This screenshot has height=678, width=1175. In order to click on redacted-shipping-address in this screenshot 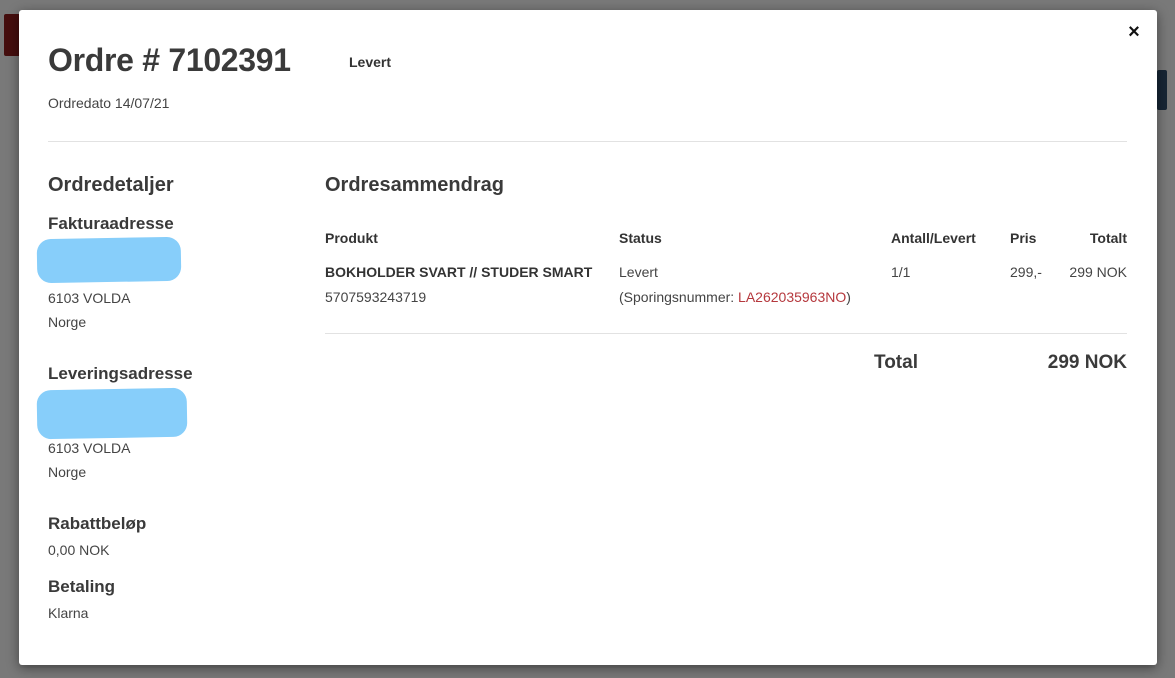, I will do `click(112, 413)`.